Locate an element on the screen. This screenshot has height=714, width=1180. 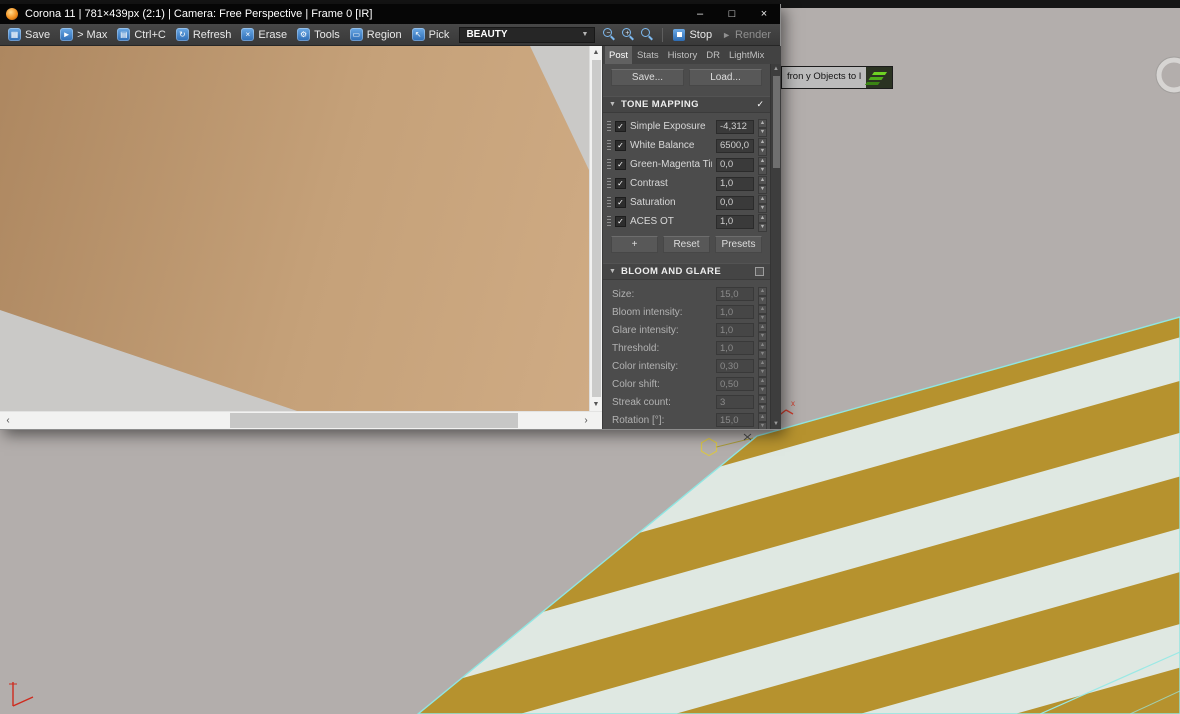
tab-stats: Stats is located at coordinates (648, 55).